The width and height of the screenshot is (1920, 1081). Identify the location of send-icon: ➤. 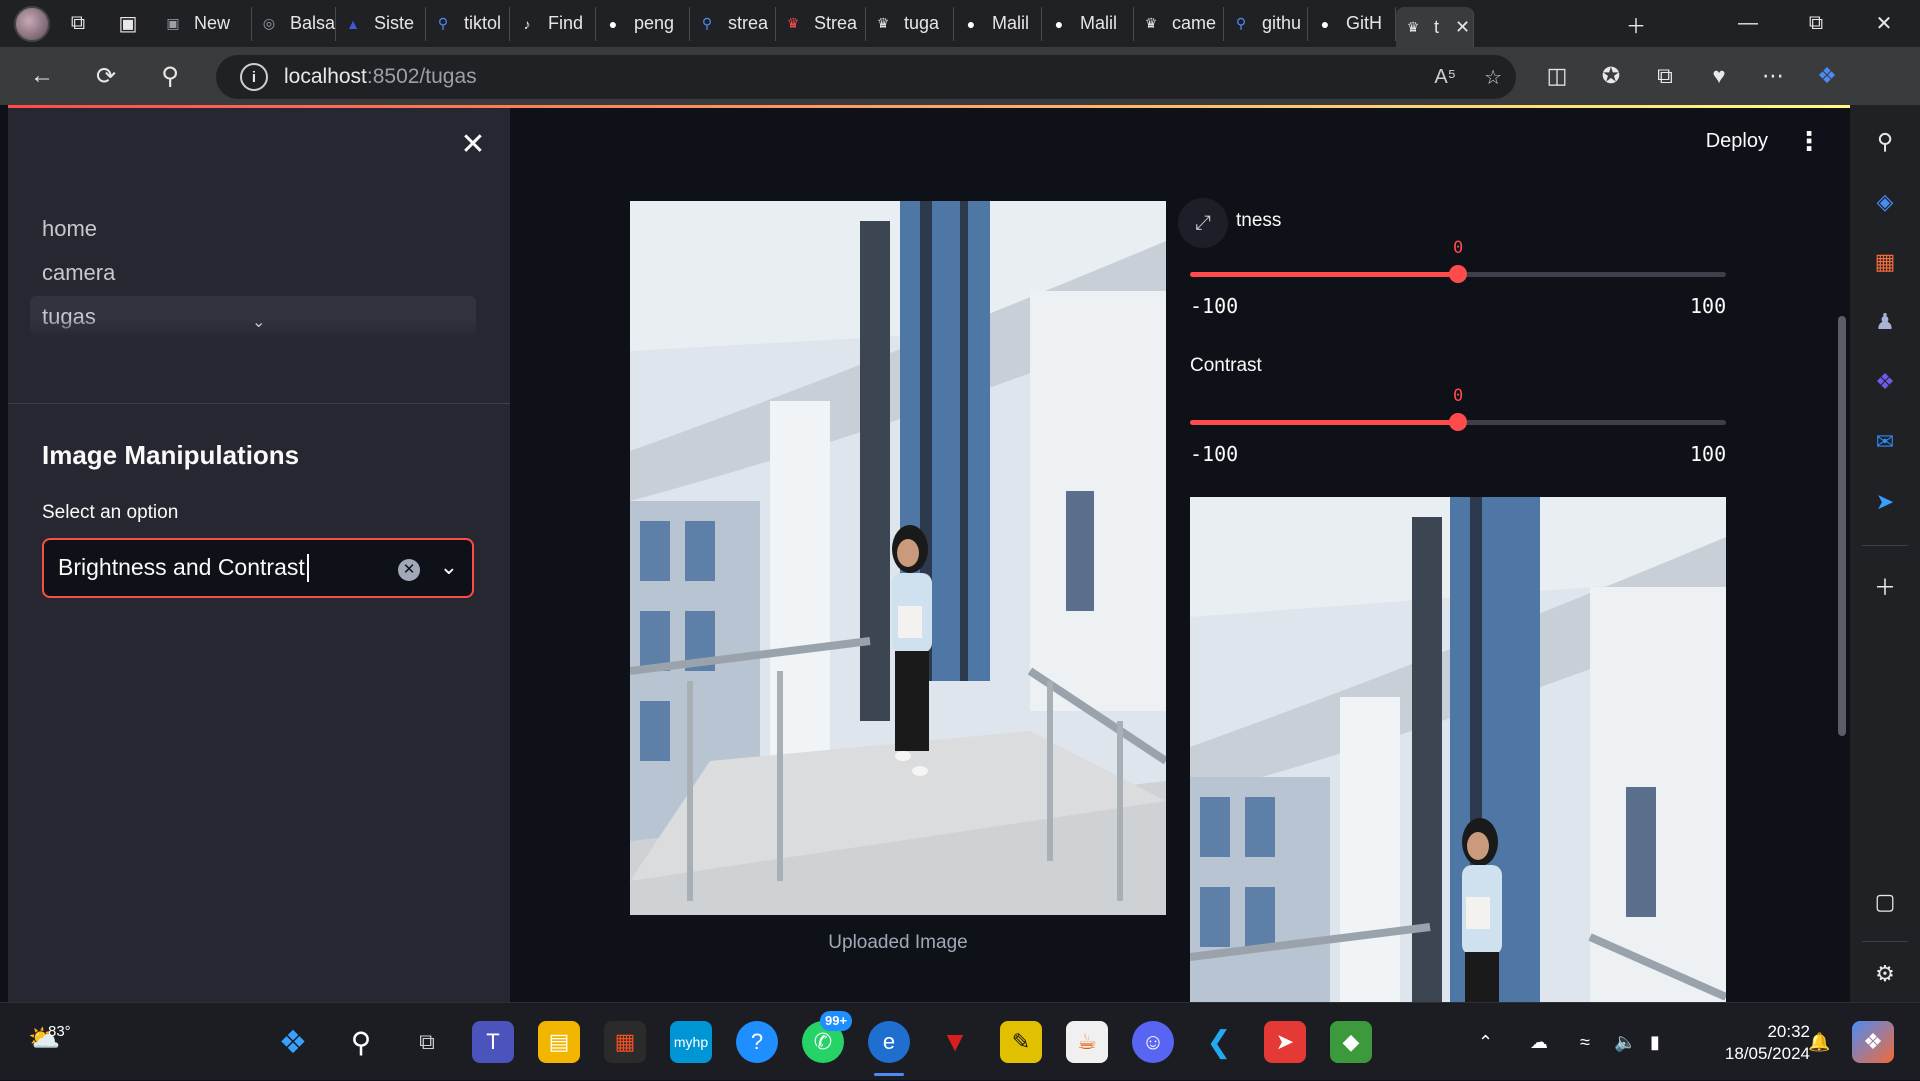
(1885, 502).